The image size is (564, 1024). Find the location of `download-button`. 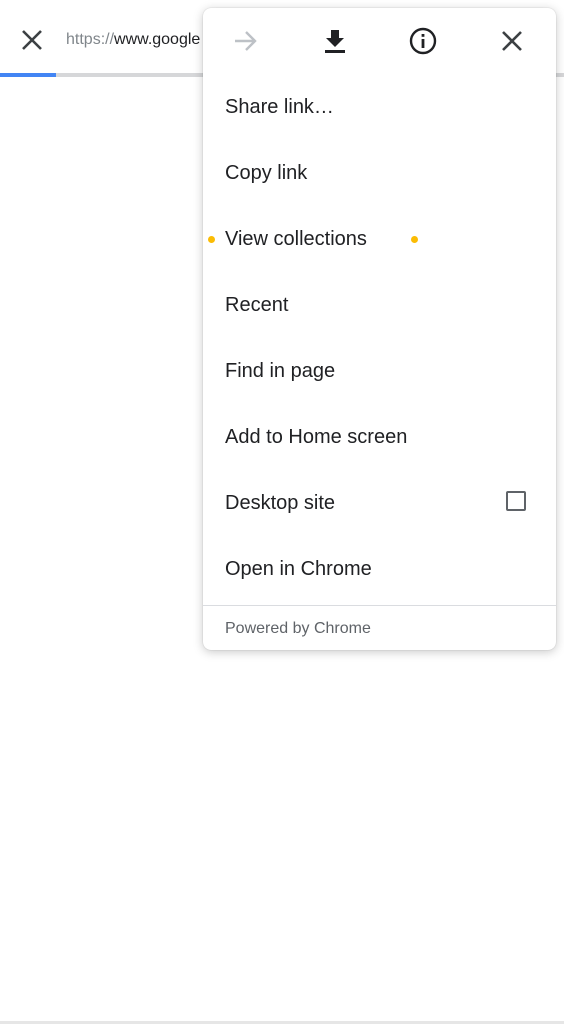

download-button is located at coordinates (335, 41).